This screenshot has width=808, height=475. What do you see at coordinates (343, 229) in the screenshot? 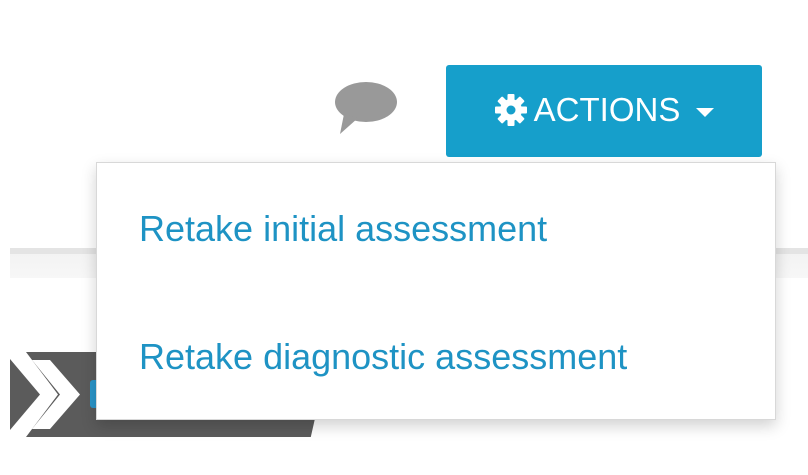
I see `menu-item-retake-initial-assessment: Retake initial assessment` at bounding box center [343, 229].